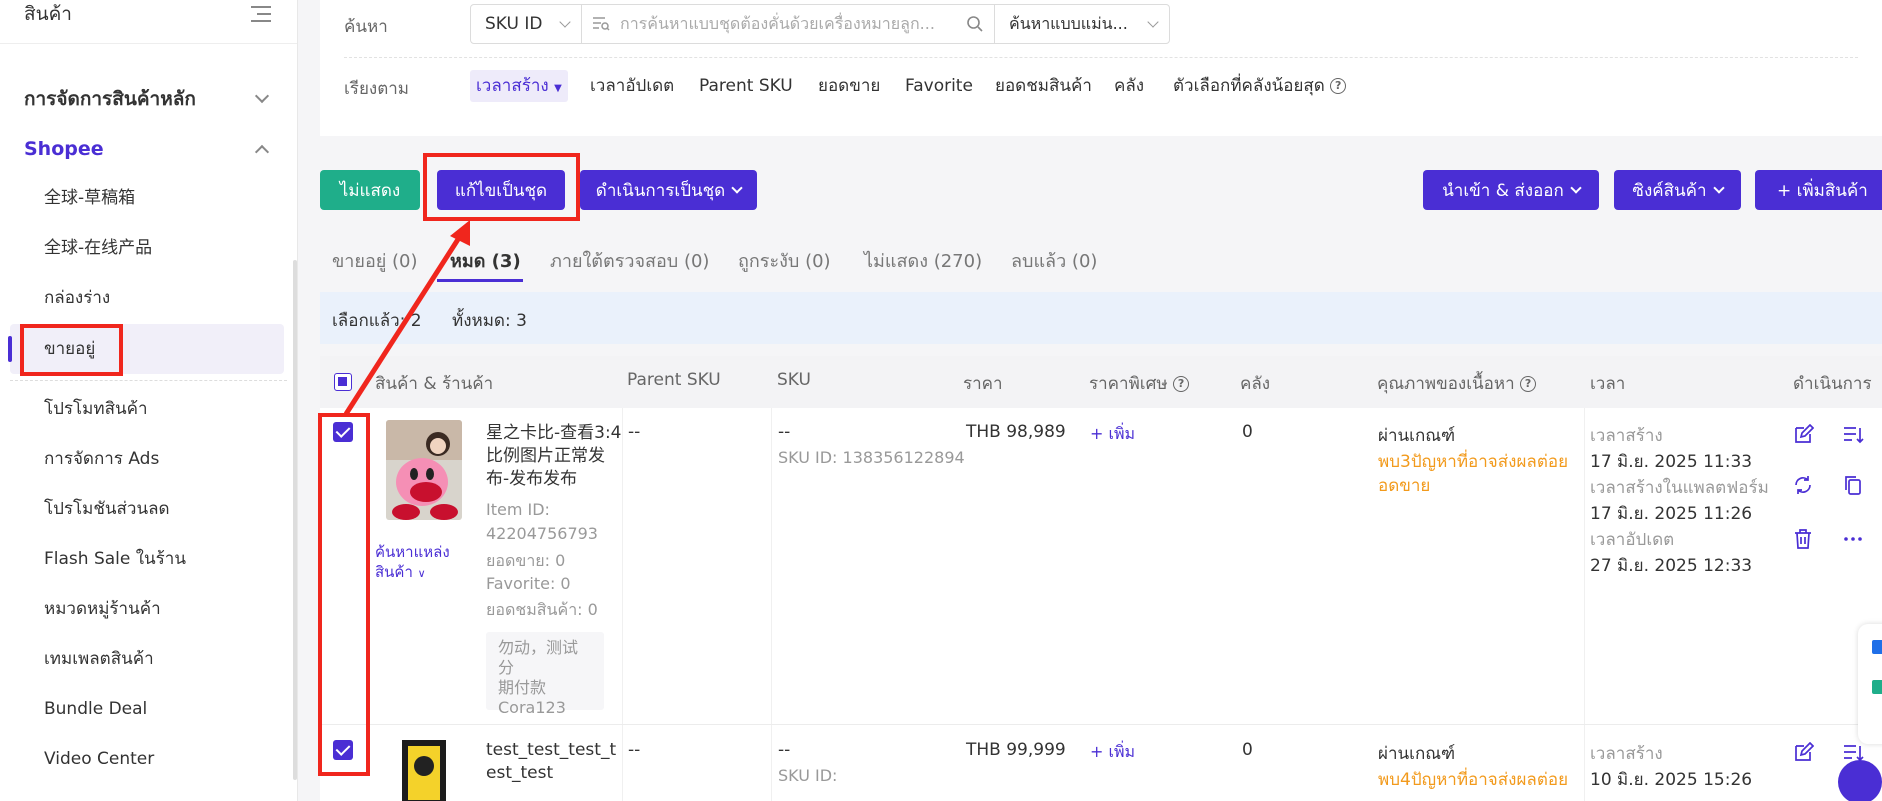  I want to click on sort-stock: คลัง, so click(1129, 86).